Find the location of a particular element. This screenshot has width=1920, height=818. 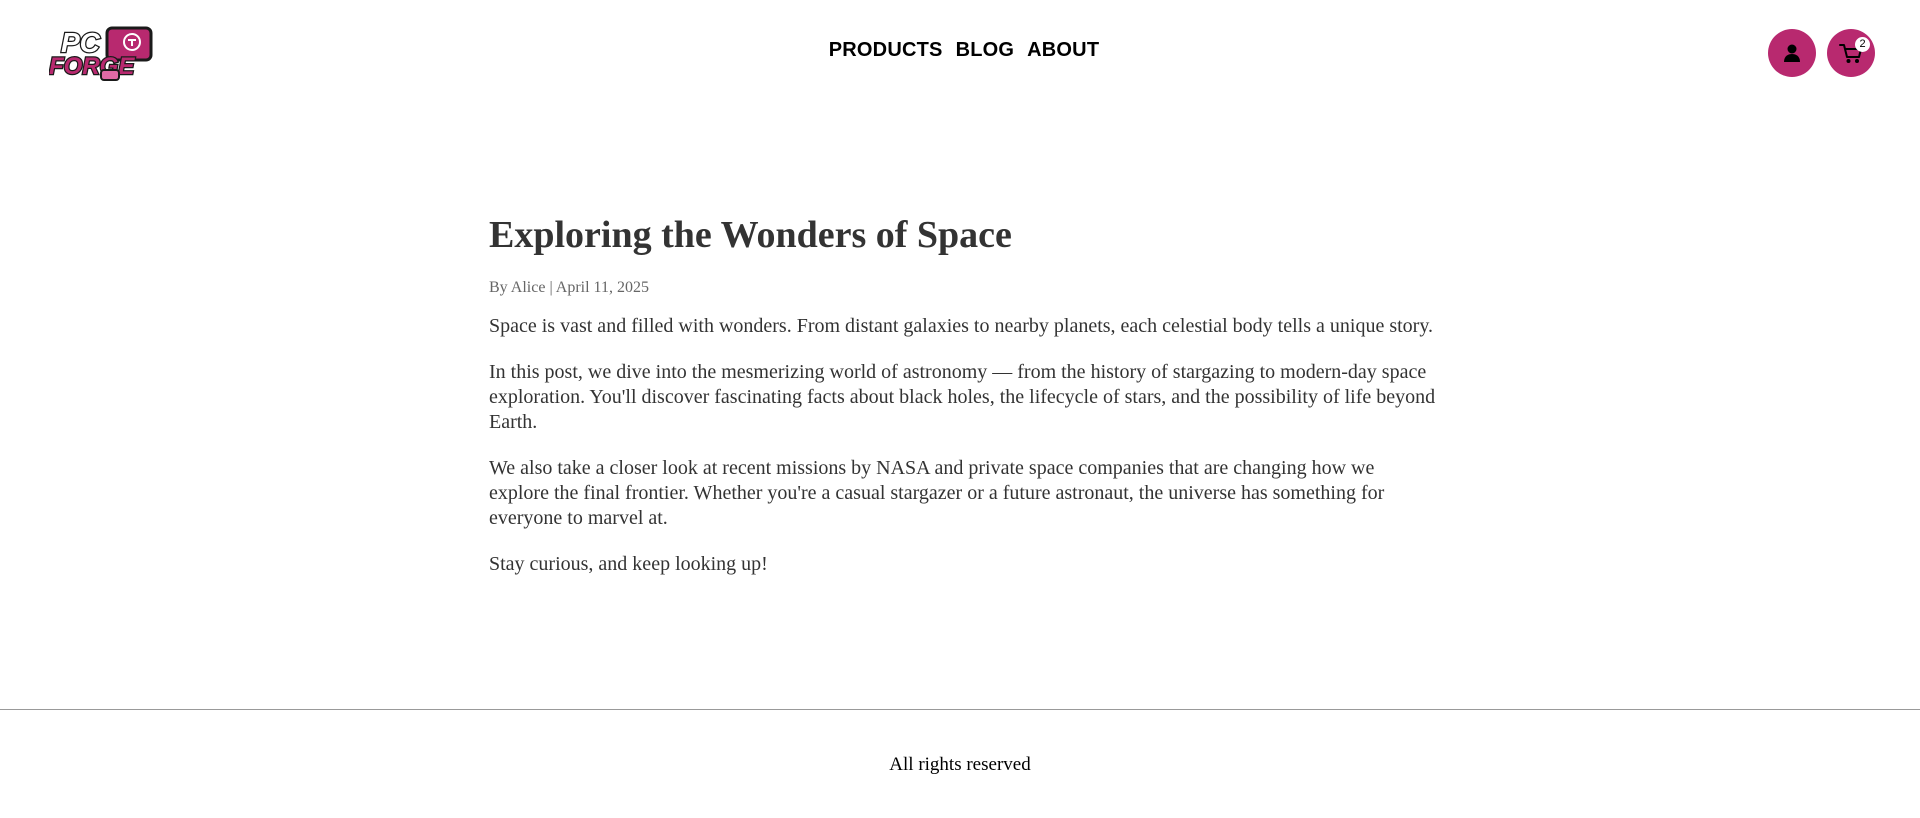

article-title: Exploring the Wonders of Space is located at coordinates (750, 235).